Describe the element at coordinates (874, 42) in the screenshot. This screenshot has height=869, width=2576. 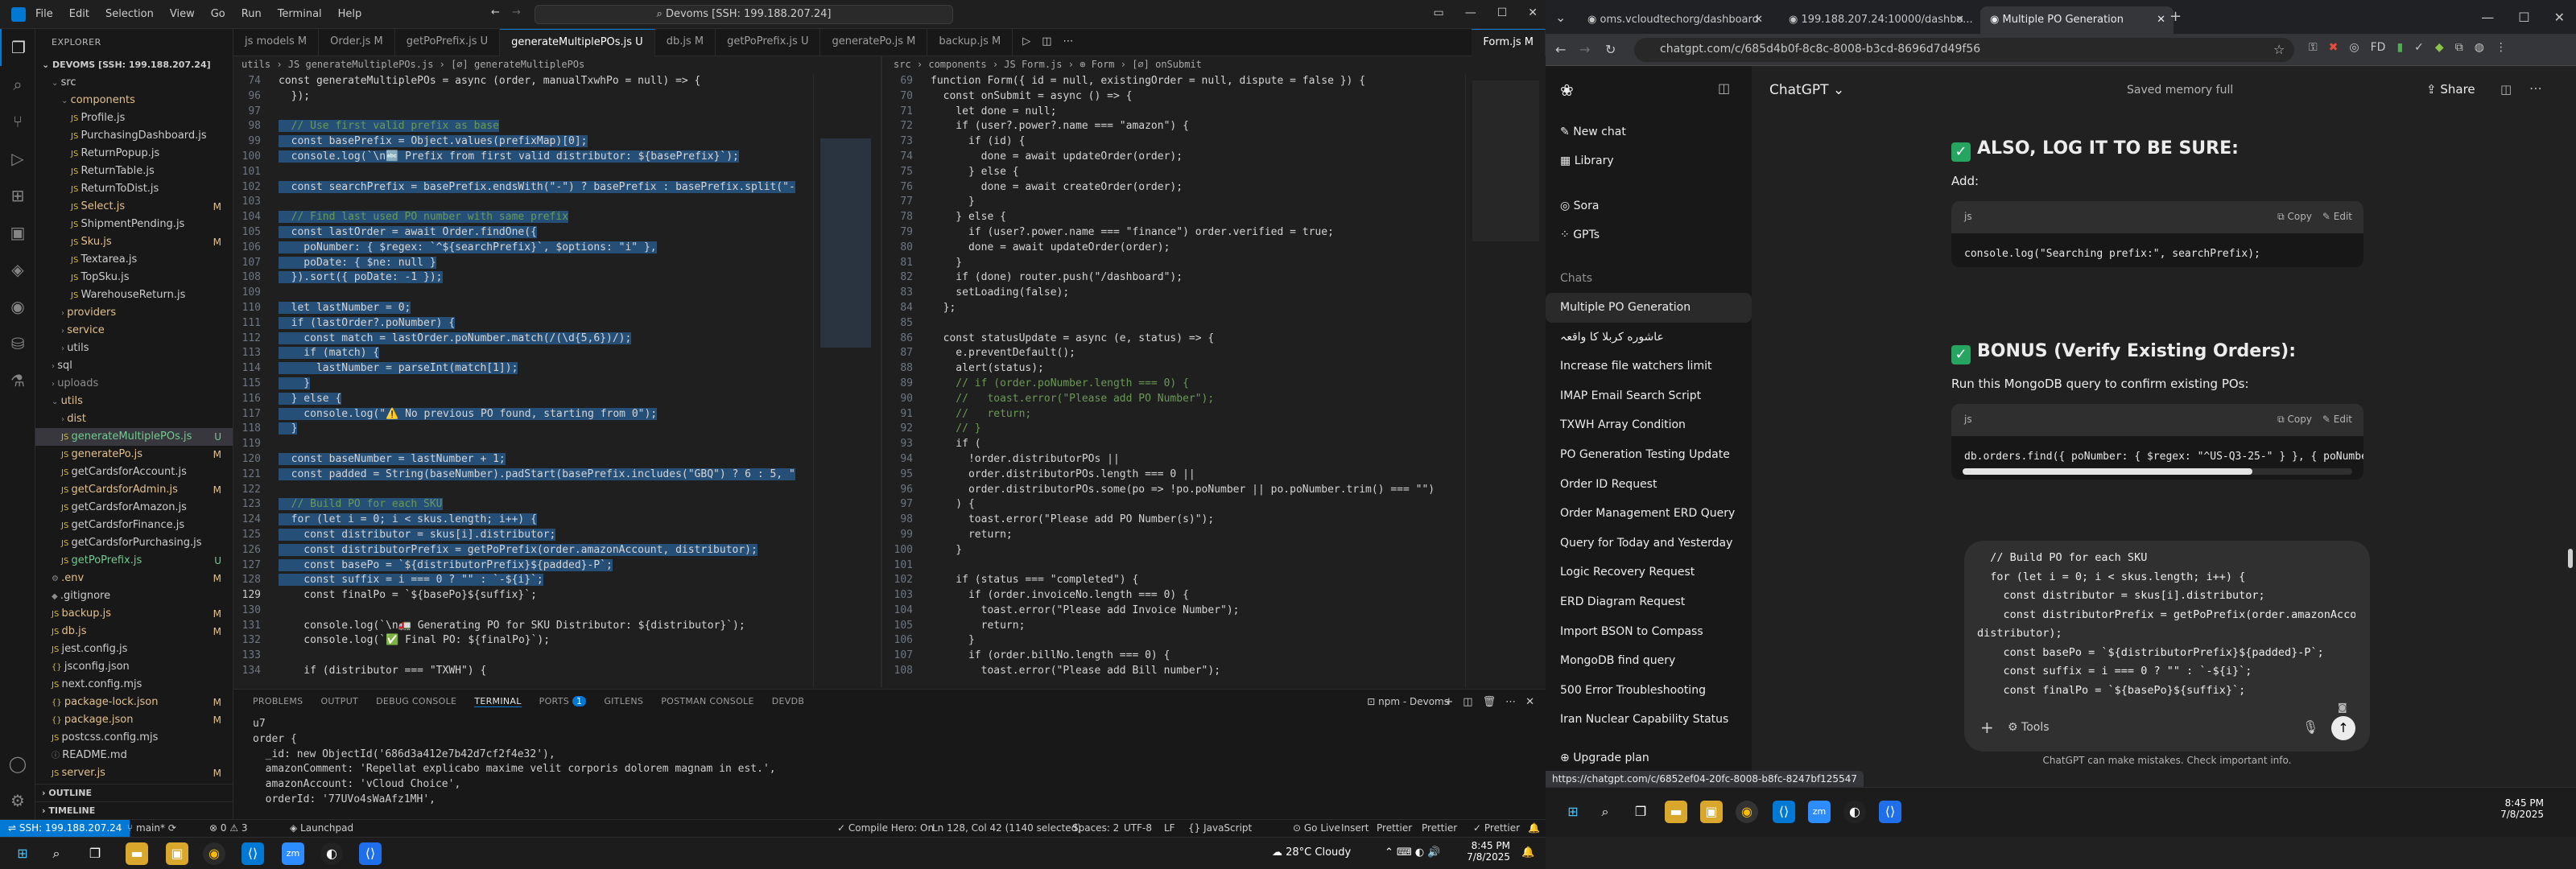
I see `editor-tab: generatePo.js M` at that location.